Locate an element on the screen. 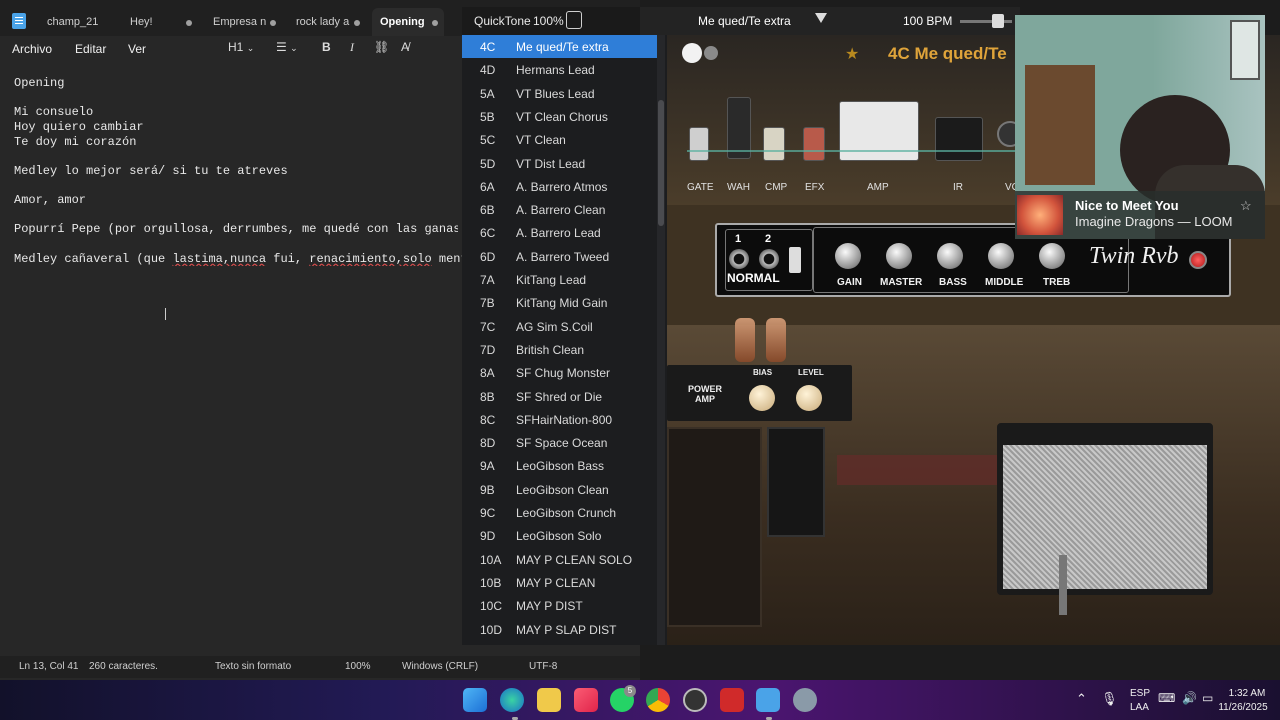 This screenshot has height=720, width=1280. home-icon is located at coordinates (711, 53).